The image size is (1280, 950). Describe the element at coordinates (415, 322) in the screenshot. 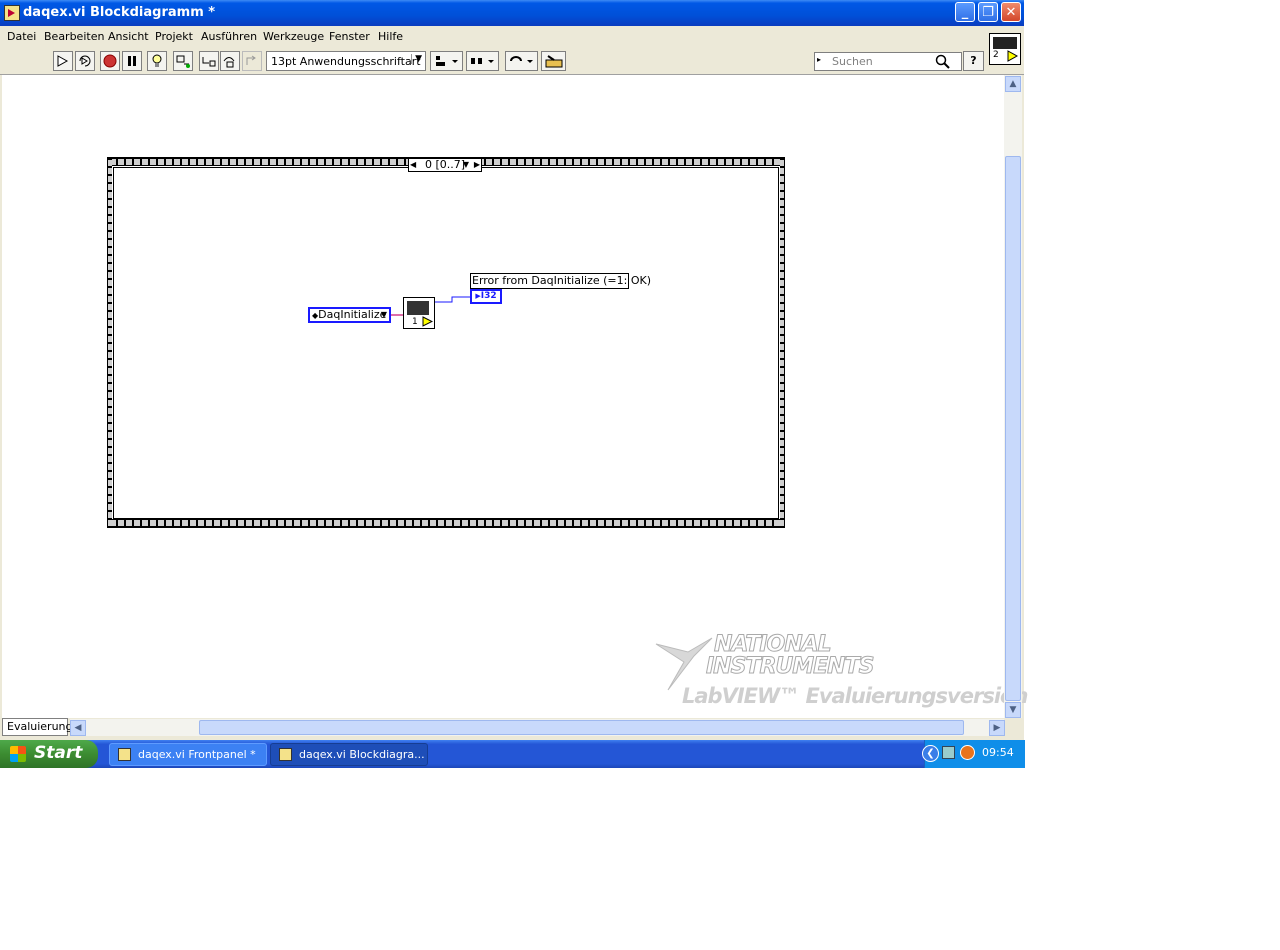

I see `subvi-number: 1` at that location.